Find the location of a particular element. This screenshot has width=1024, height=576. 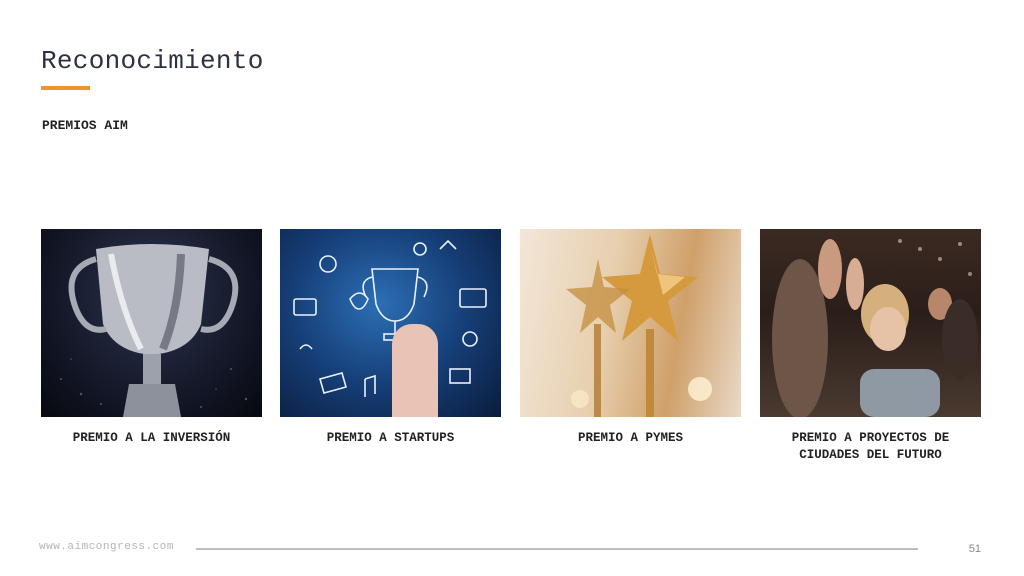

page-title: Reconocimiento is located at coordinates (152, 61).